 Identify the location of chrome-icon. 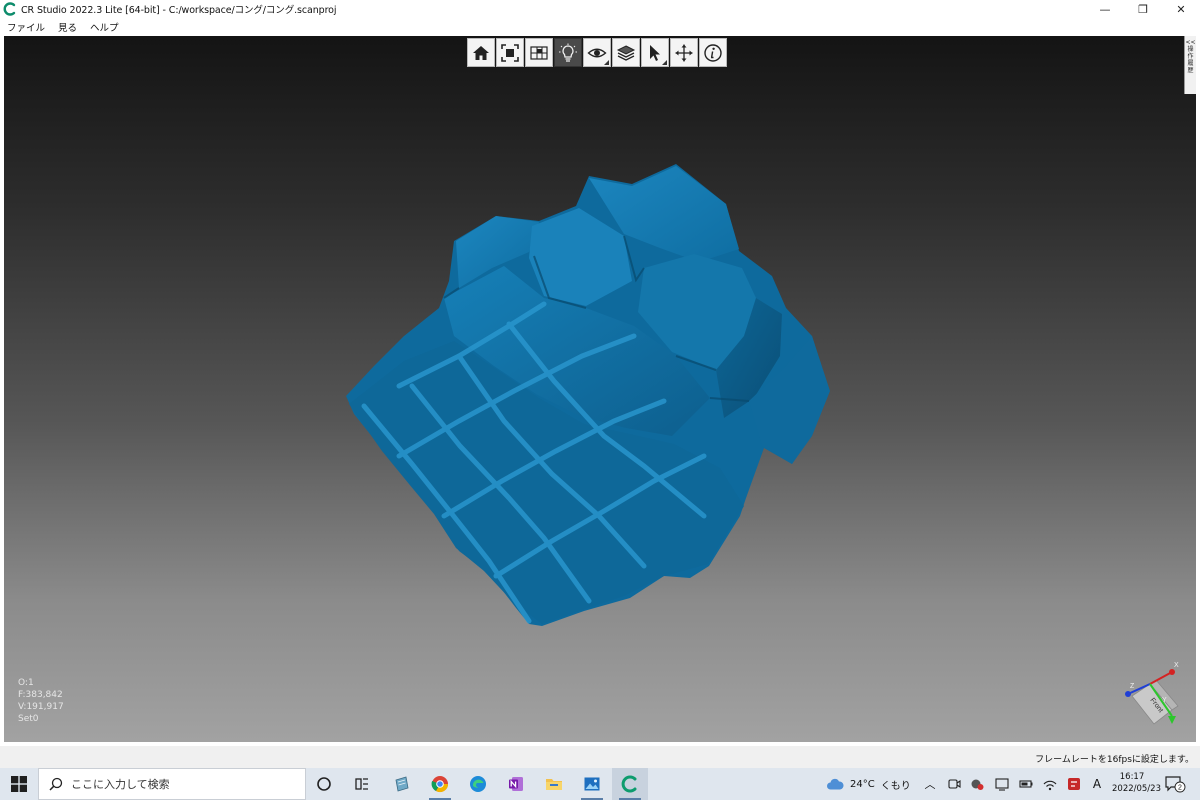
(440, 784).